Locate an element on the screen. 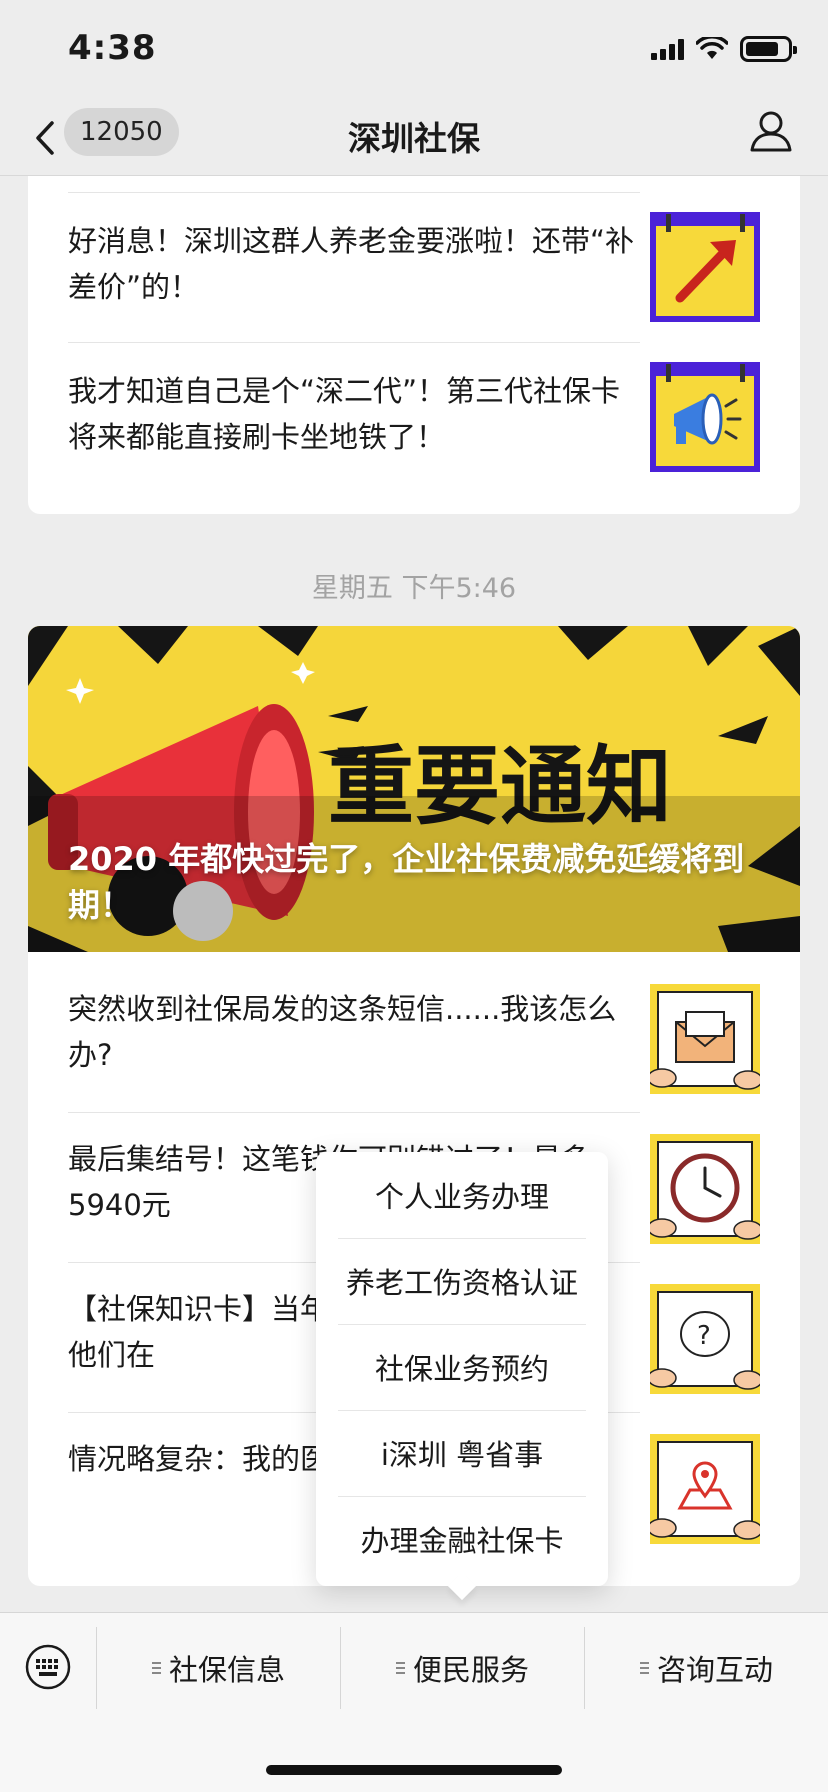 The image size is (828, 1792). profile-button is located at coordinates (771, 131).